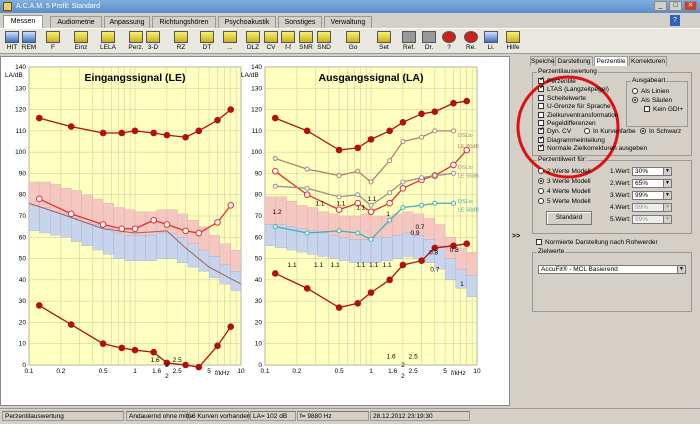 The image size is (700, 424). What do you see at coordinates (660, 132) in the screenshot?
I see `color-radio-1: In Schwarz` at bounding box center [660, 132].